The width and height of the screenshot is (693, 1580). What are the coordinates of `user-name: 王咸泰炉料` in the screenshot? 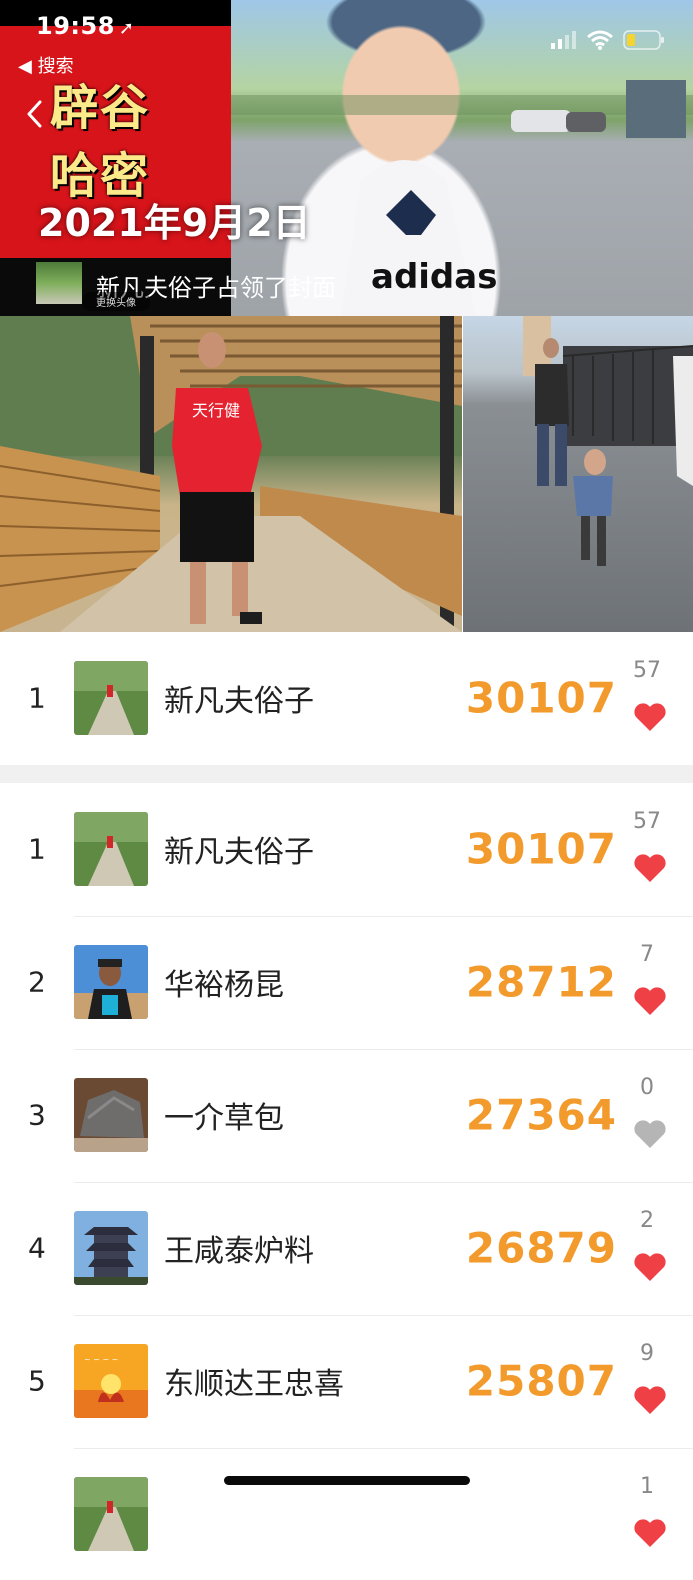 It's located at (239, 1251).